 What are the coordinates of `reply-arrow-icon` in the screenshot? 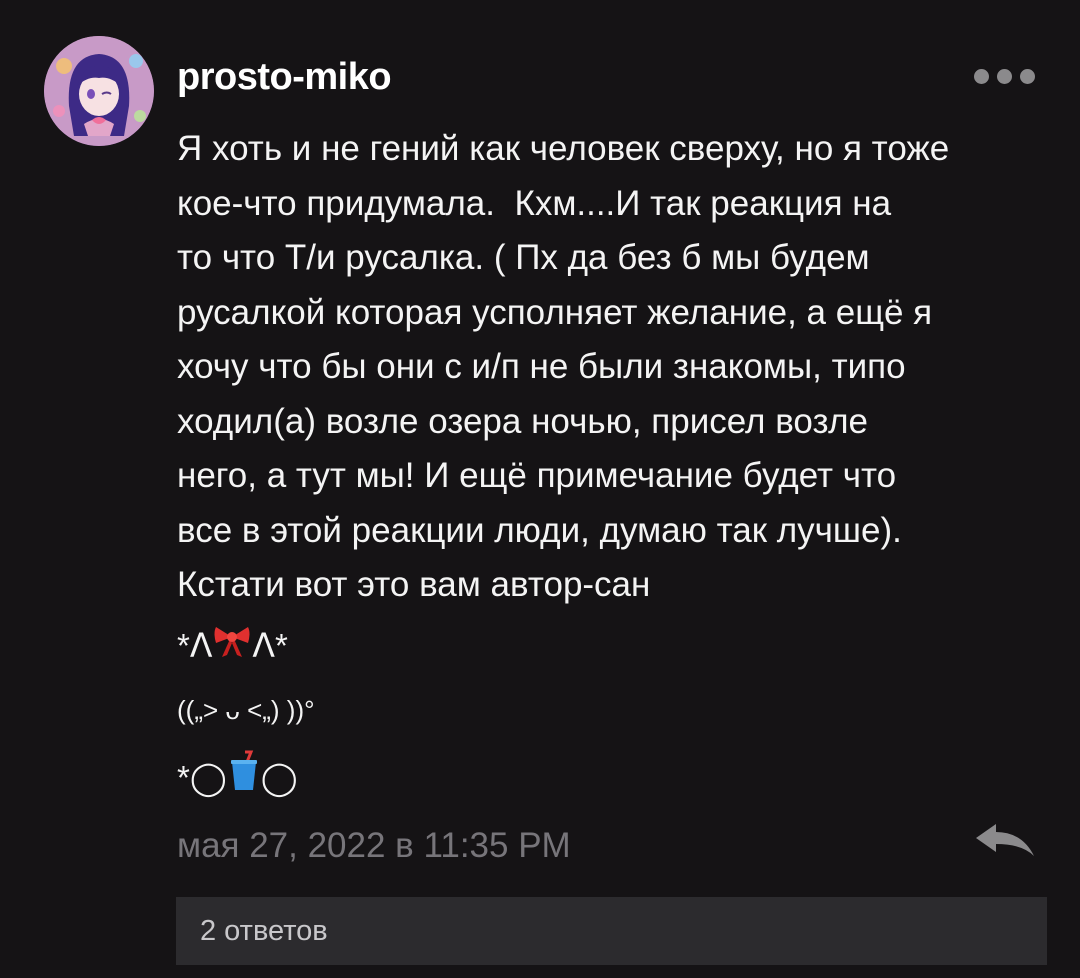 It's located at (1005, 840).